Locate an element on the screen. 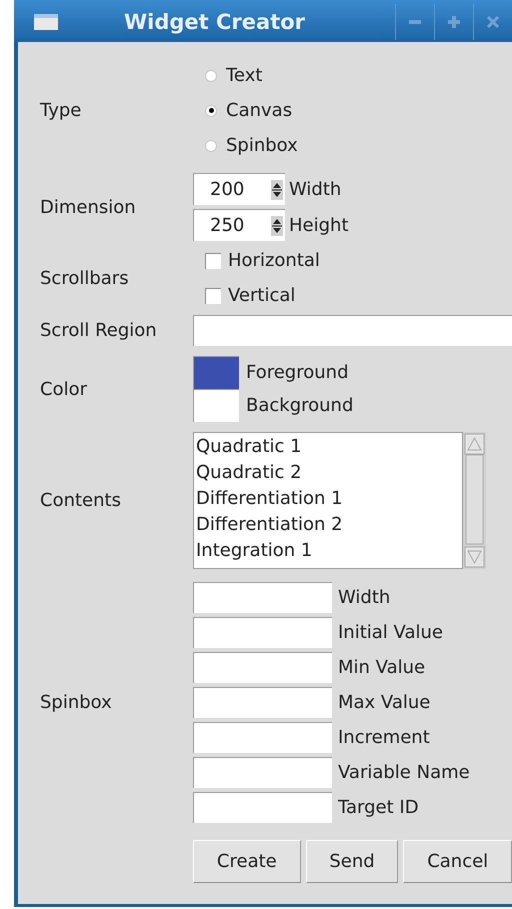 The height and width of the screenshot is (909, 512). field-label: Initial Value is located at coordinates (390, 633).